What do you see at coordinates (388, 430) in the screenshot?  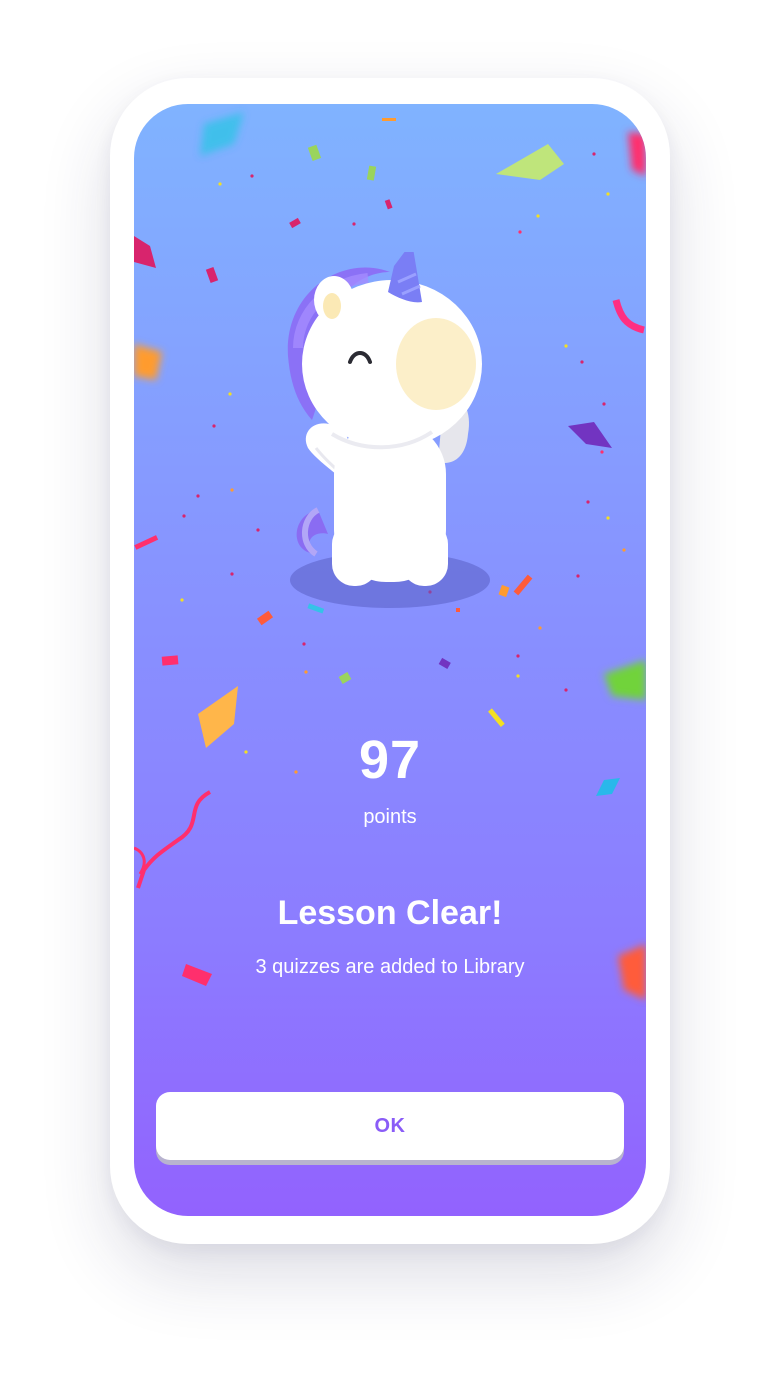 I see `unicorn-icon` at bounding box center [388, 430].